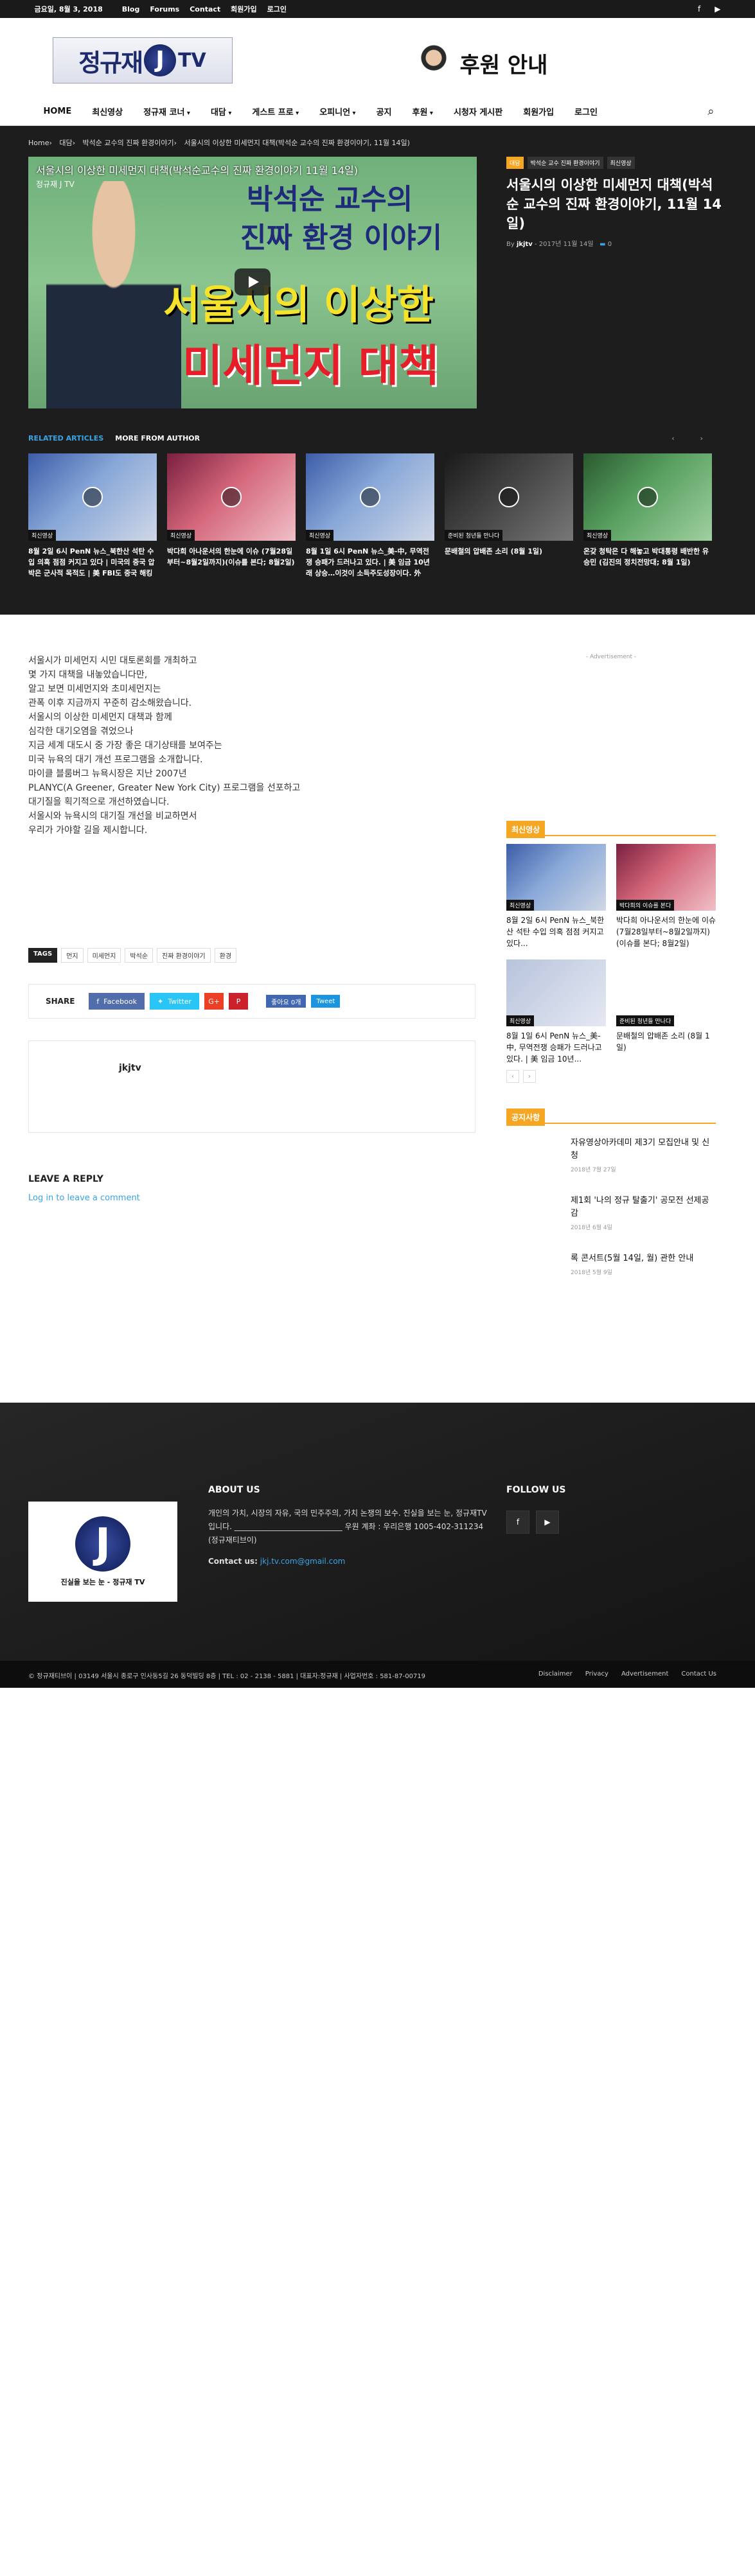  Describe the element at coordinates (58, 111) in the screenshot. I see `nav-home: HOME` at that location.